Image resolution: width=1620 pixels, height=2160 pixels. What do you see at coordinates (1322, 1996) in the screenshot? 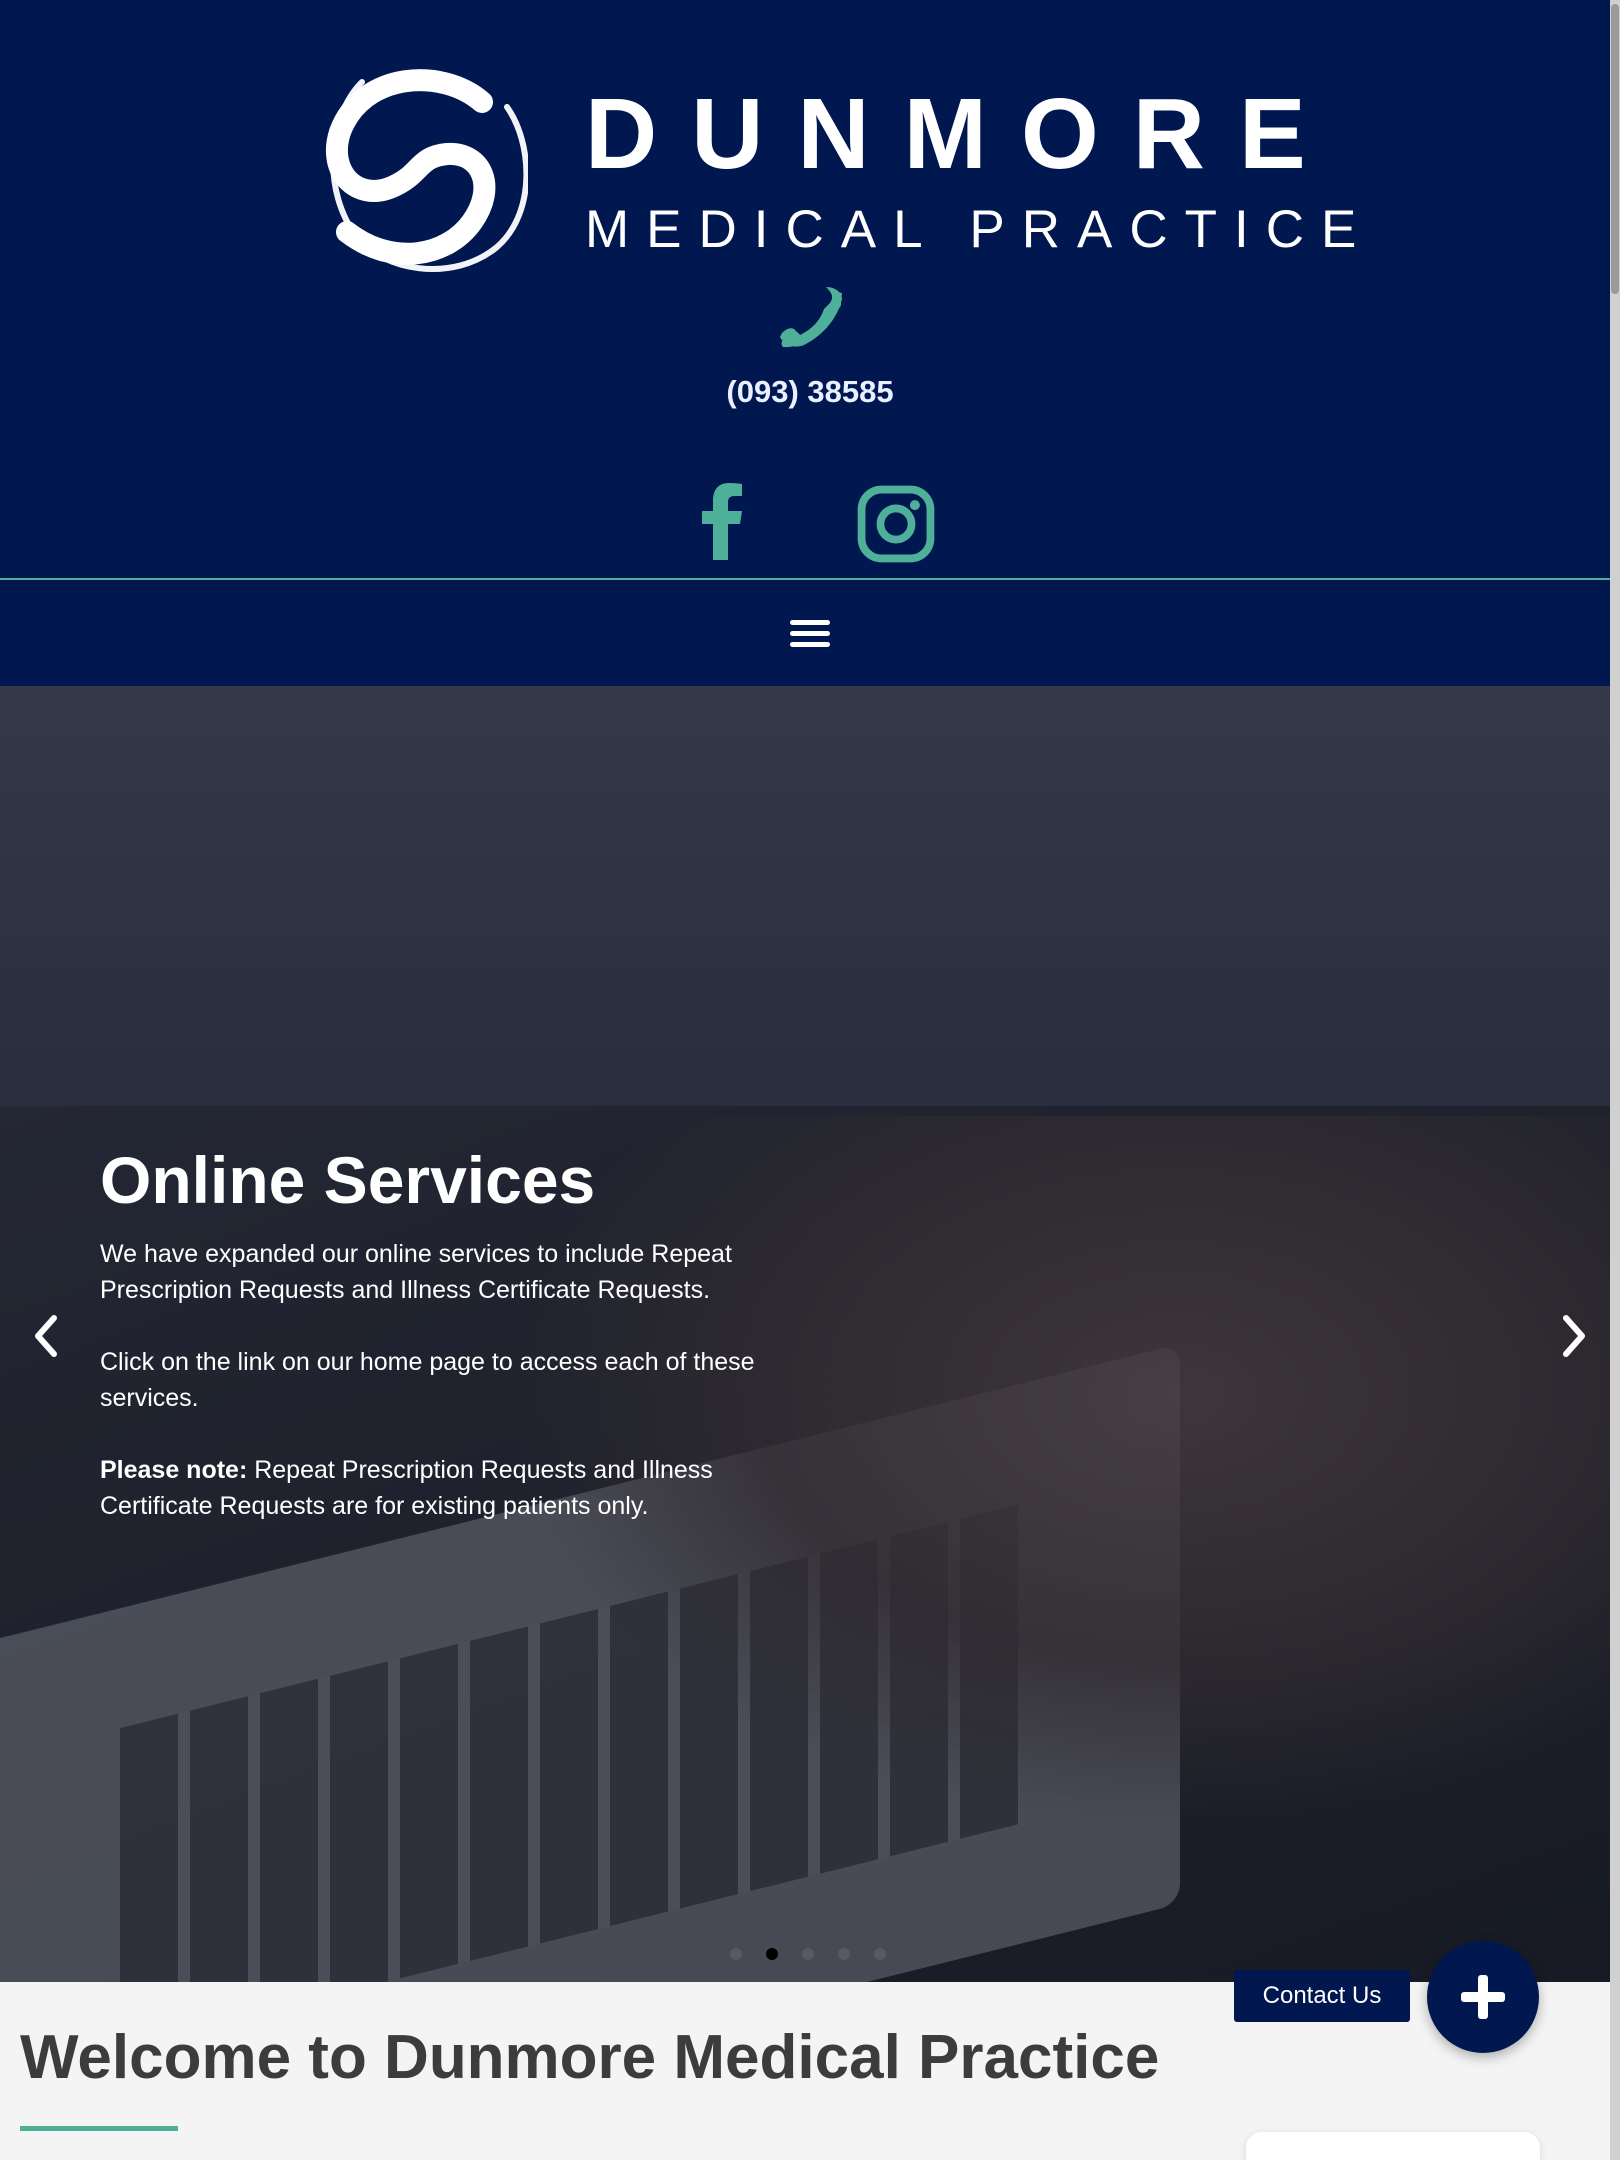
I see `contact-us-label: Contact Us` at bounding box center [1322, 1996].